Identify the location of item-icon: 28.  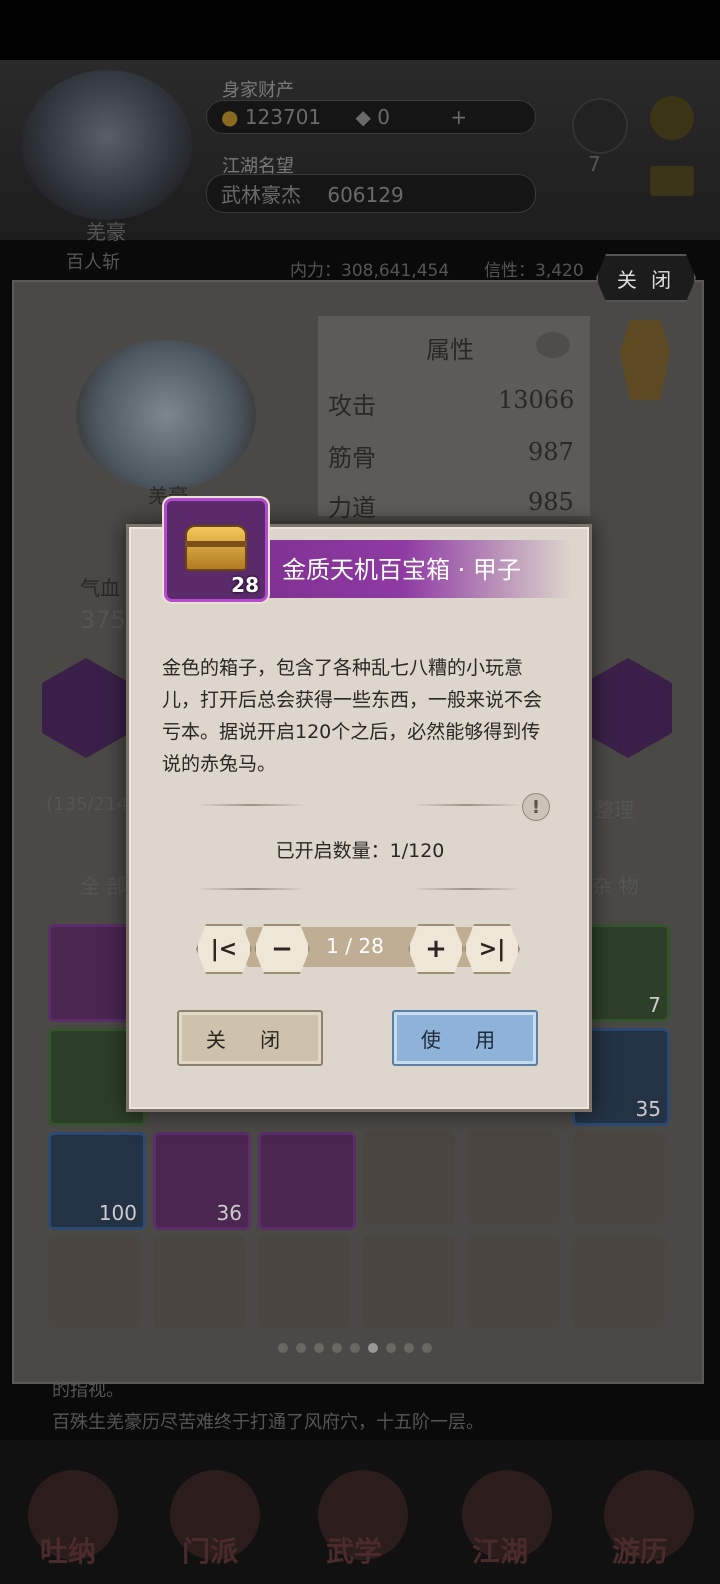
(216, 550).